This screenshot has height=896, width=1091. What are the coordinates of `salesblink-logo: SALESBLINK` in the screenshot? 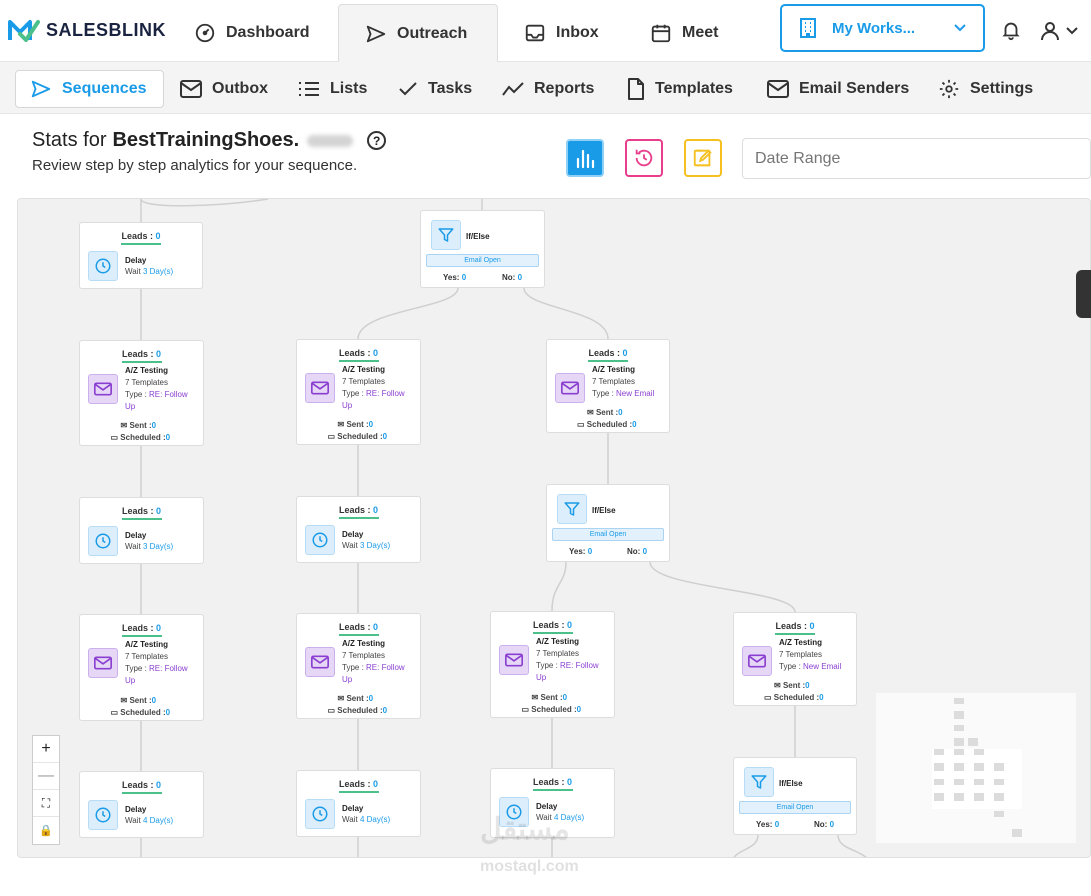 It's located at (87, 30).